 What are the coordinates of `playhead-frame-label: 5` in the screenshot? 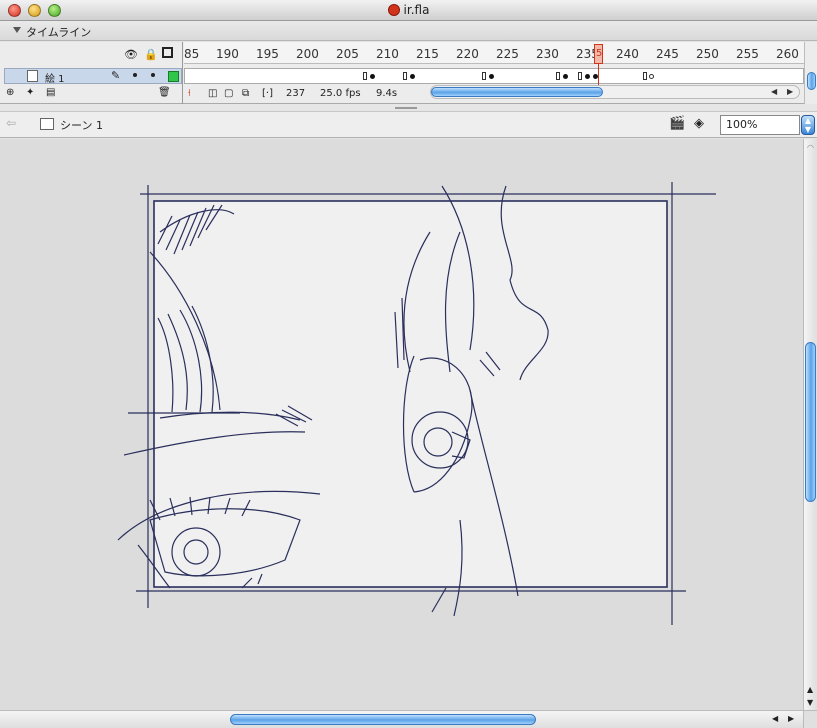 It's located at (599, 53).